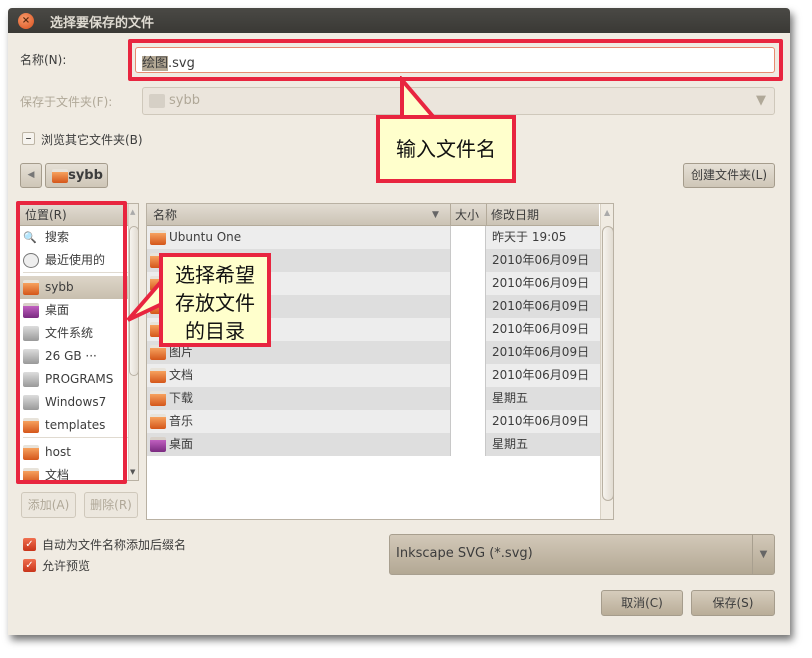  Describe the element at coordinates (446, 149) in the screenshot. I see `name-callout: 输入文件名` at that location.